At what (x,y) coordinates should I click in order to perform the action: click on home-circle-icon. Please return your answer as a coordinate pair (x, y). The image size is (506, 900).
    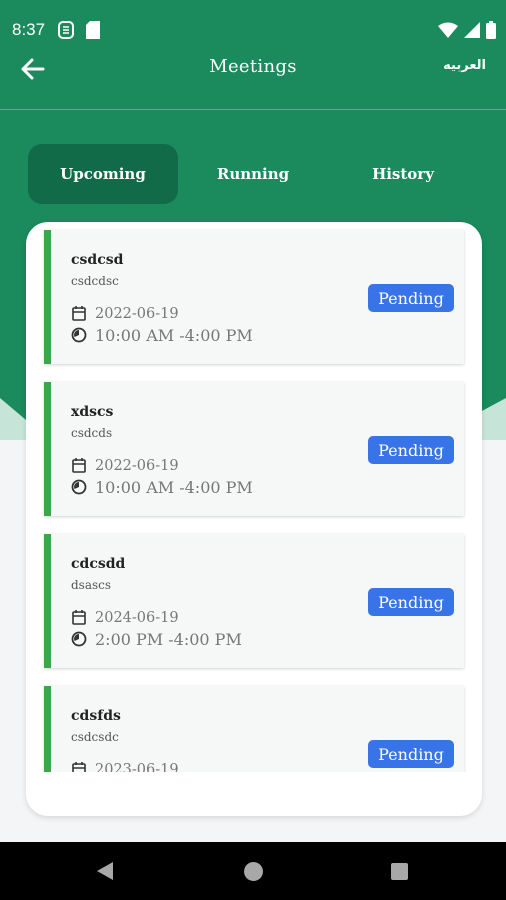
    Looking at the image, I should click on (253, 871).